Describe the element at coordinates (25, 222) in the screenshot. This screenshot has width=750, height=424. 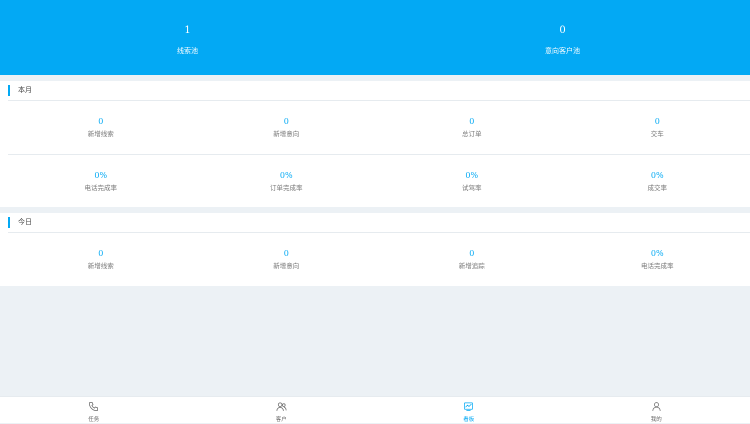
I see `section-title: 今日` at that location.